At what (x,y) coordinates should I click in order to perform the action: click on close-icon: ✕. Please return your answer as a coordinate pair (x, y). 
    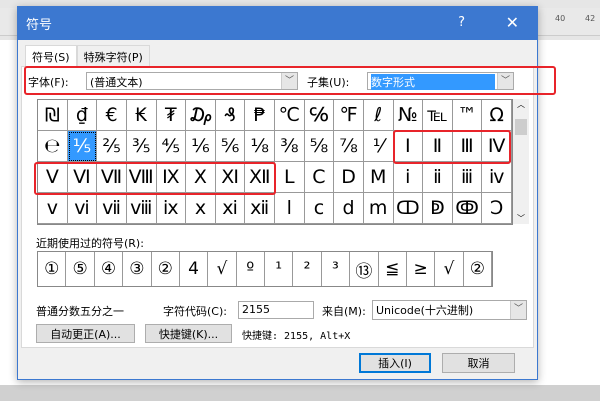
    Looking at the image, I should click on (512, 22).